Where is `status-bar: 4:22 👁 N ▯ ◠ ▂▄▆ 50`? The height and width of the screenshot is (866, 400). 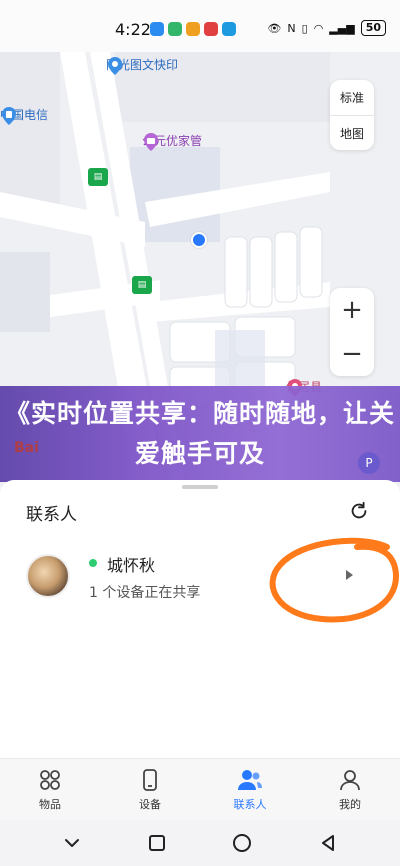
status-bar: 4:22 👁 N ▯ ◠ ▂▄▆ 50 is located at coordinates (200, 26).